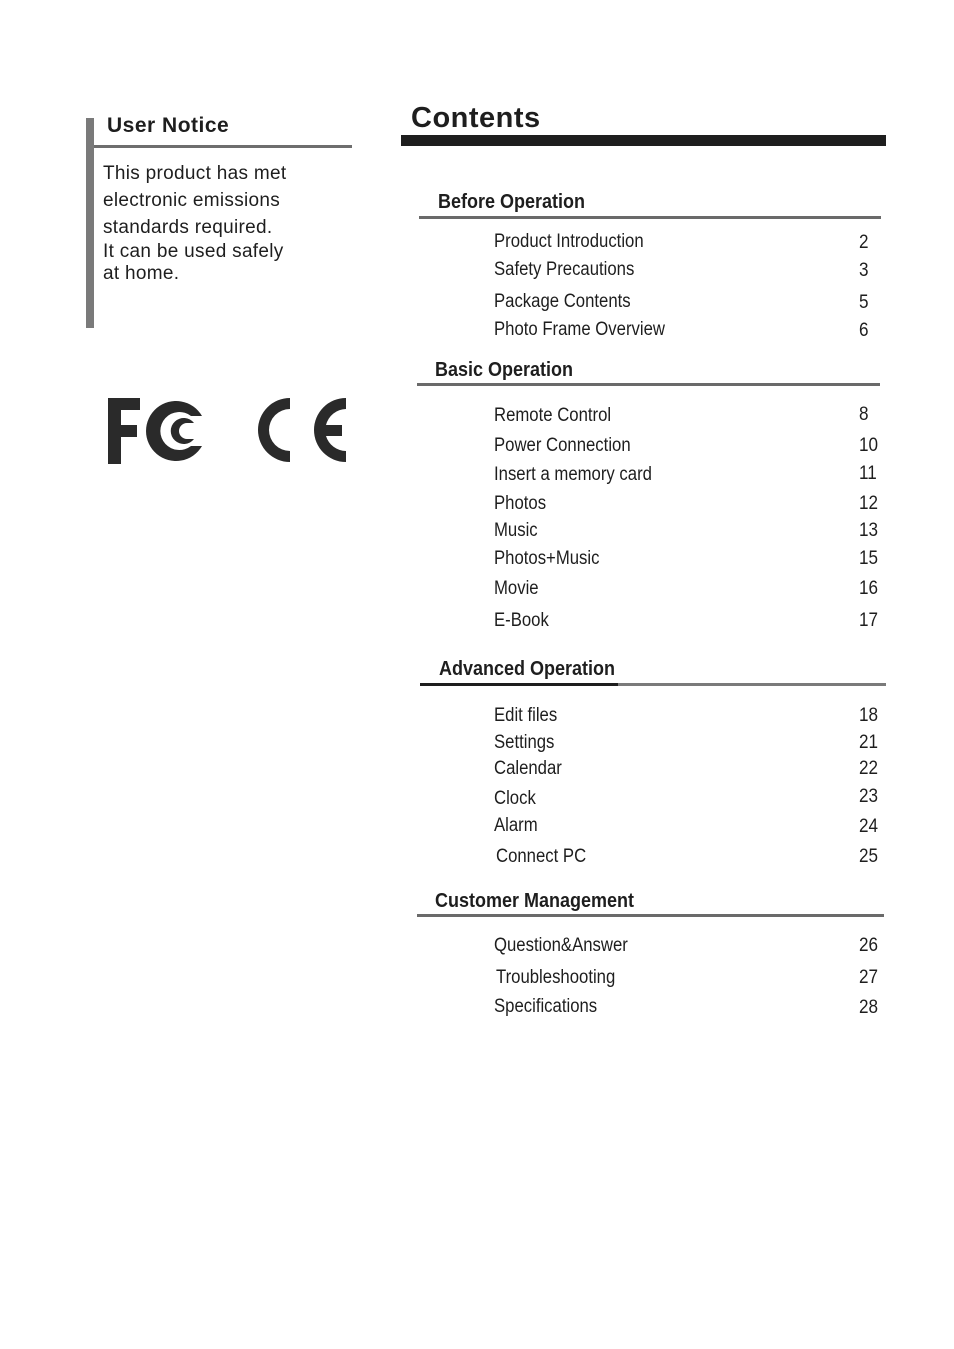 Image resolution: width=954 pixels, height=1349 pixels. Describe the element at coordinates (869, 826) in the screenshot. I see `toc-item-page: 24` at that location.